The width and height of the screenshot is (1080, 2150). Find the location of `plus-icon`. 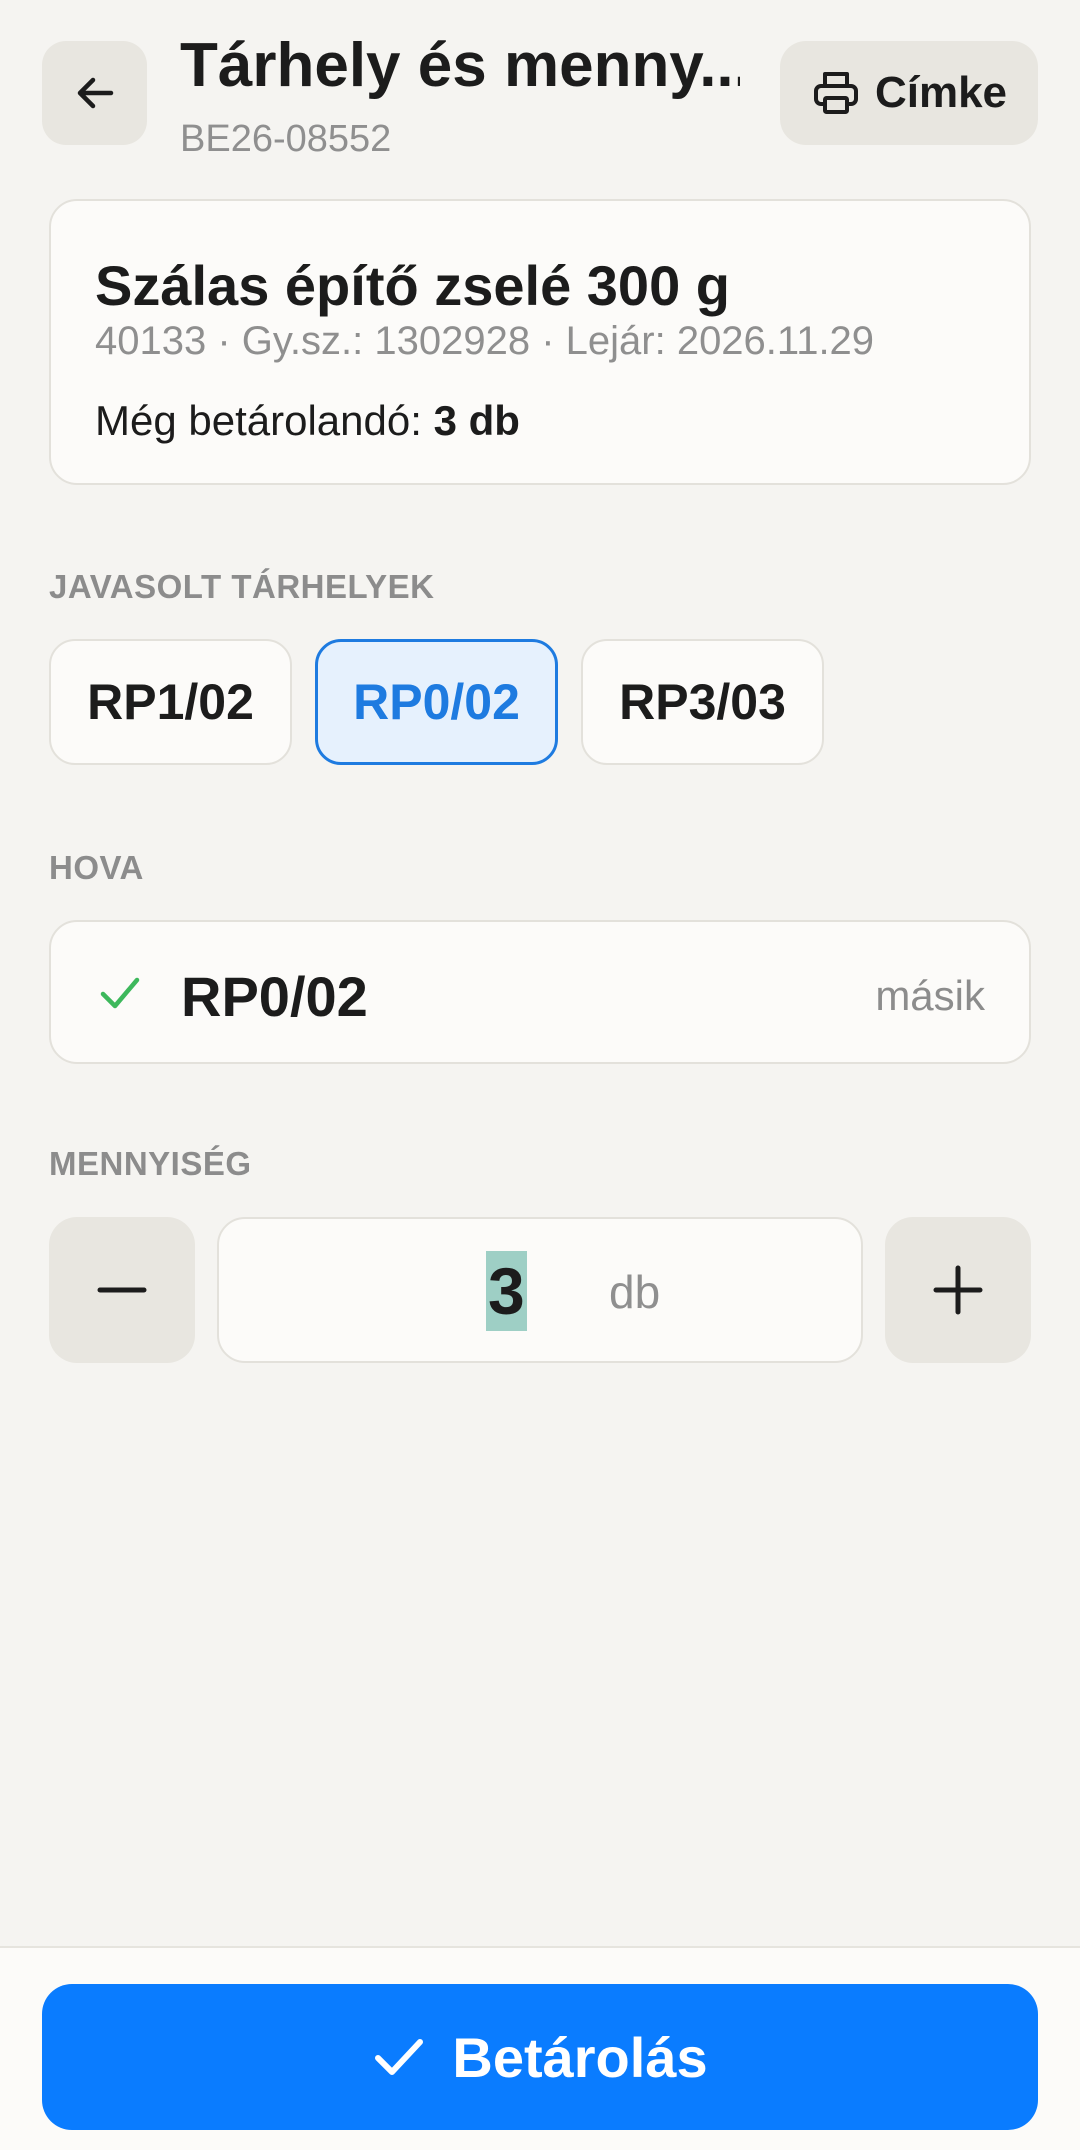

plus-icon is located at coordinates (958, 1290).